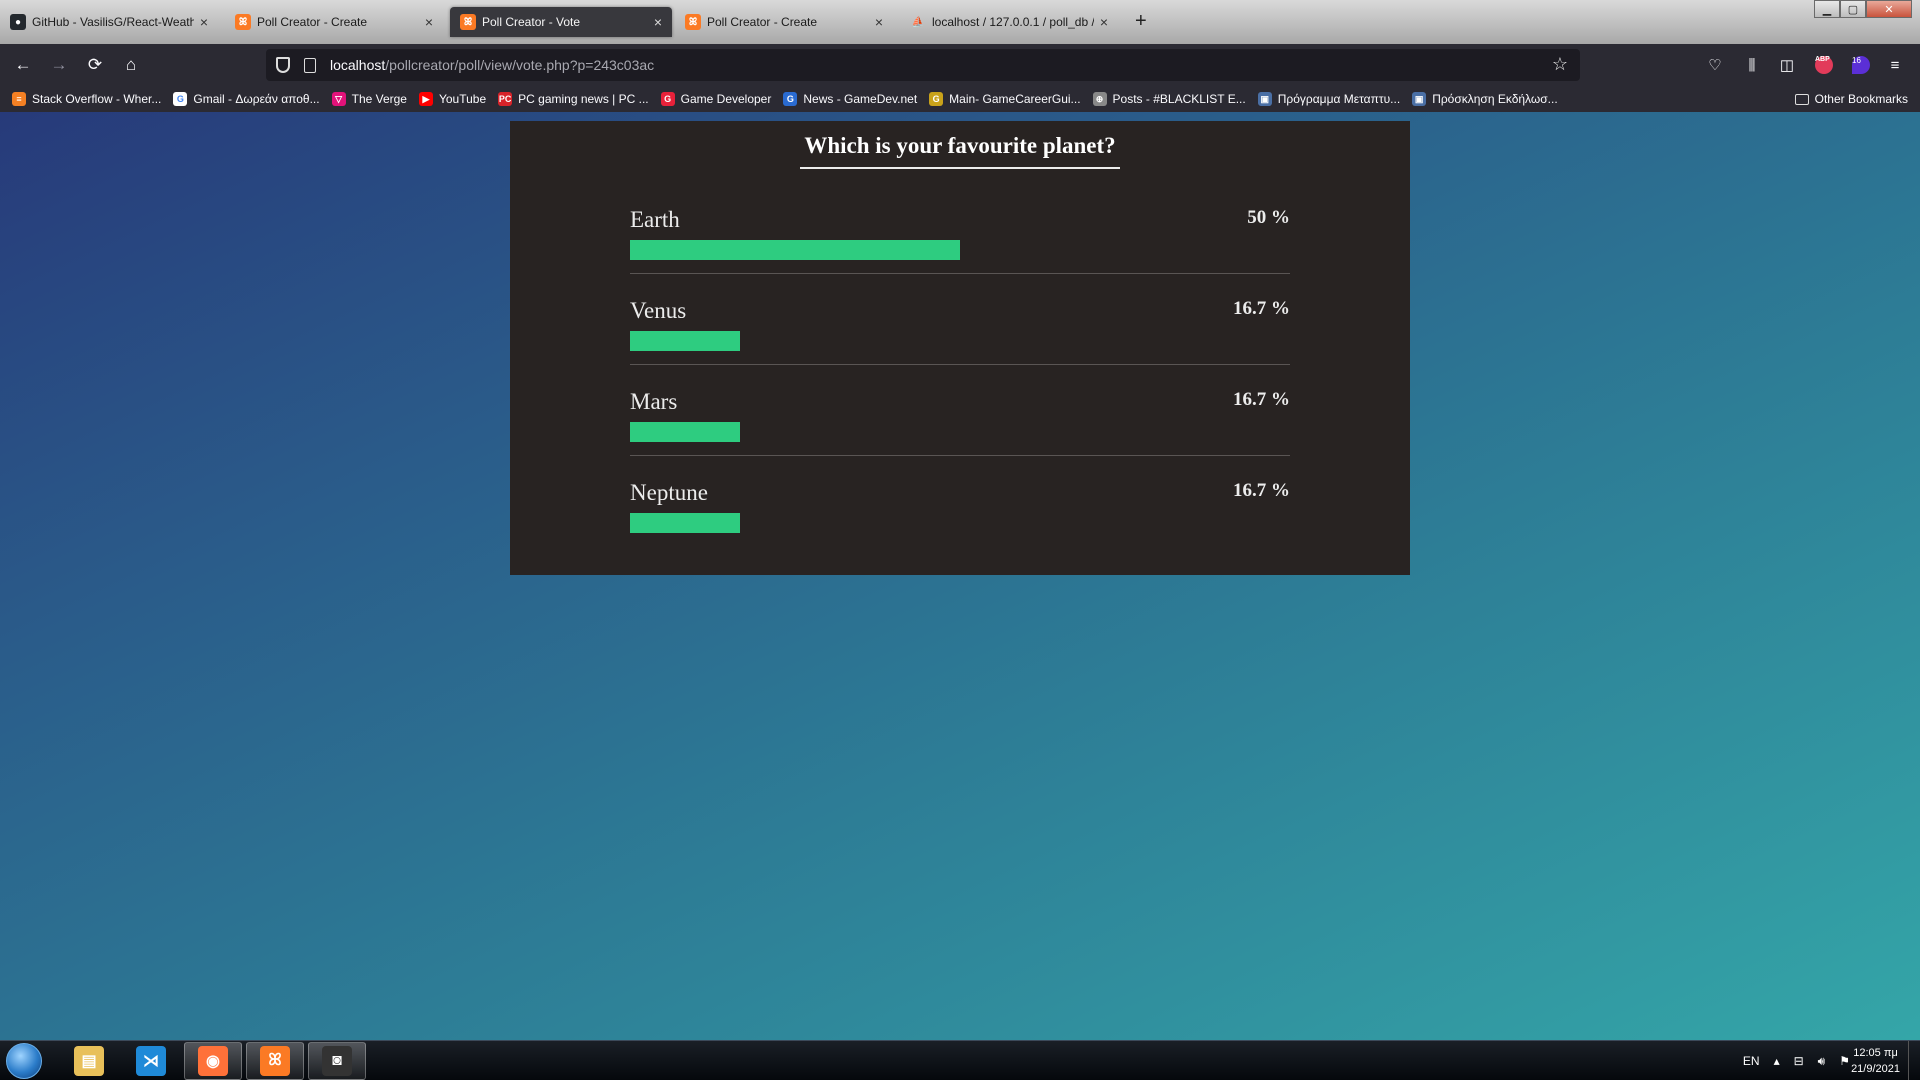 The width and height of the screenshot is (1920, 1080). What do you see at coordinates (1822, 1061) in the screenshot?
I see `volume-icon: 🔊︎` at bounding box center [1822, 1061].